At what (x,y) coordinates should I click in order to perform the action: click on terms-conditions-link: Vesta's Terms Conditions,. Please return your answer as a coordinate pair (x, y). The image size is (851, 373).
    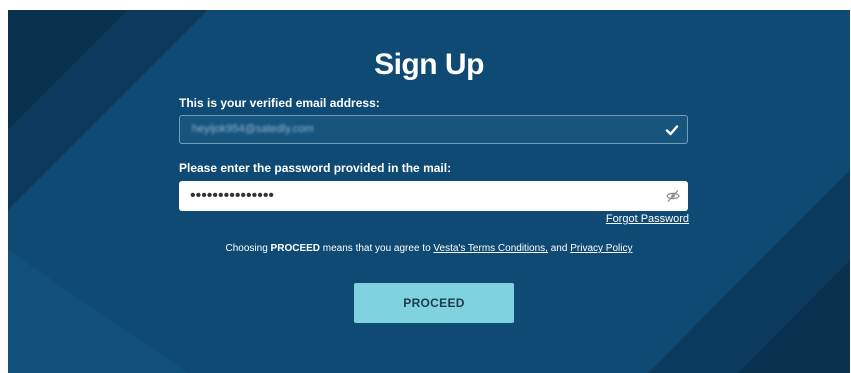
    Looking at the image, I should click on (490, 248).